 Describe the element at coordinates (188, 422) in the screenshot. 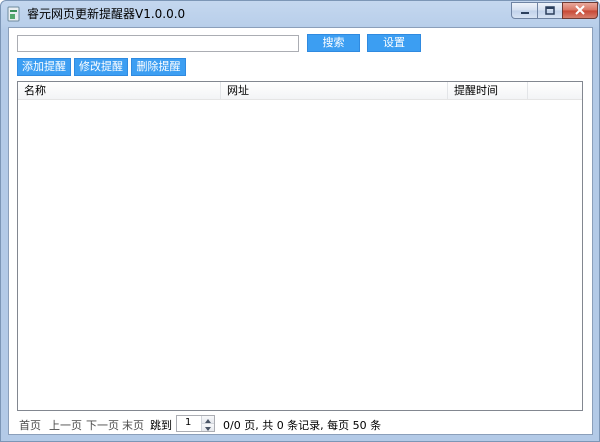

I see `page-number-value: 1` at that location.